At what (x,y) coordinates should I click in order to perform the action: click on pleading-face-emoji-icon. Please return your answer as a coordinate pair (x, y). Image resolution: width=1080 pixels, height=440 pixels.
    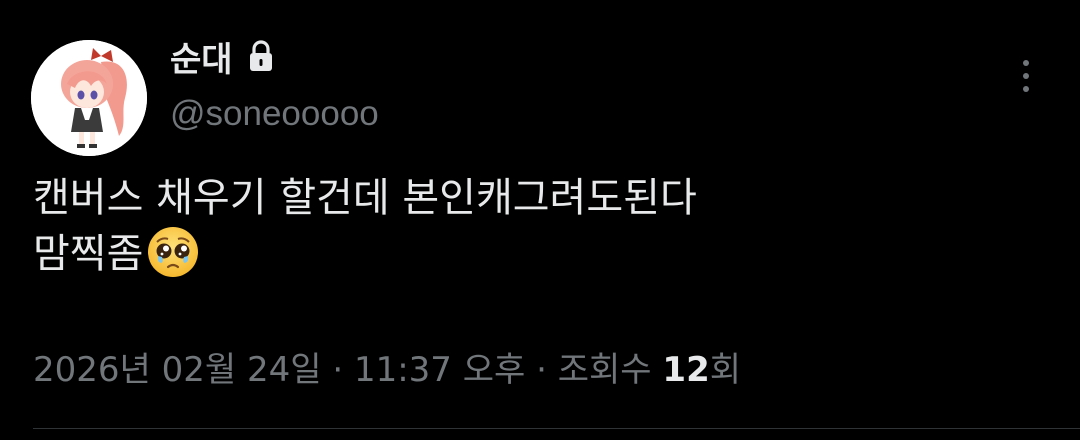
    Looking at the image, I should click on (173, 252).